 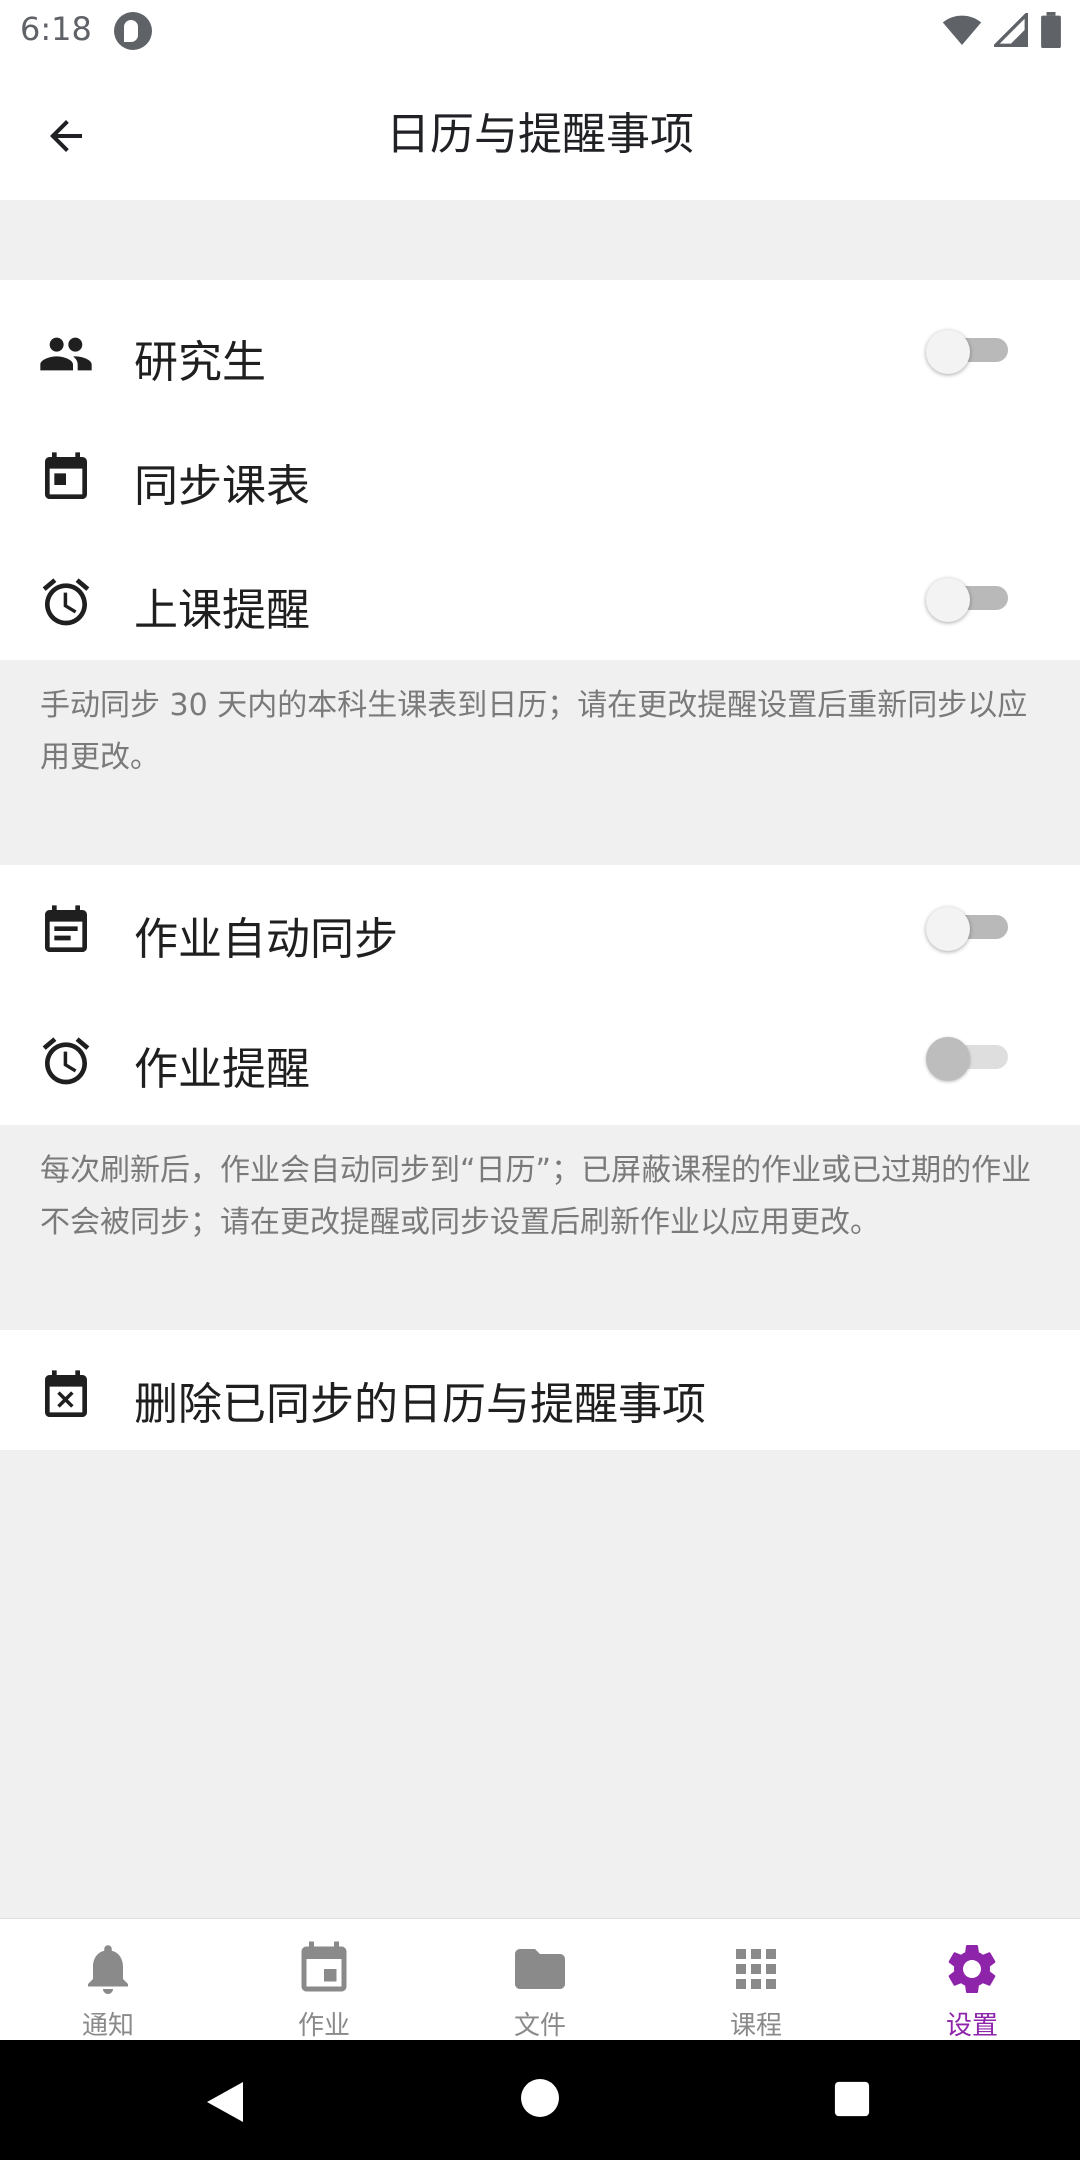 I want to click on gear-icon, so click(x=972, y=1969).